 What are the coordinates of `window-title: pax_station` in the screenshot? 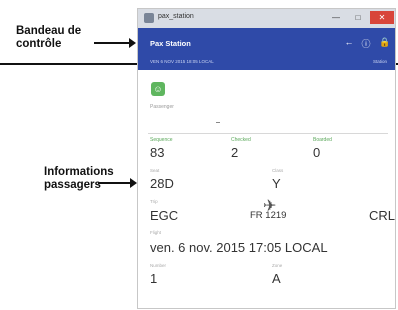 It's located at (176, 16).